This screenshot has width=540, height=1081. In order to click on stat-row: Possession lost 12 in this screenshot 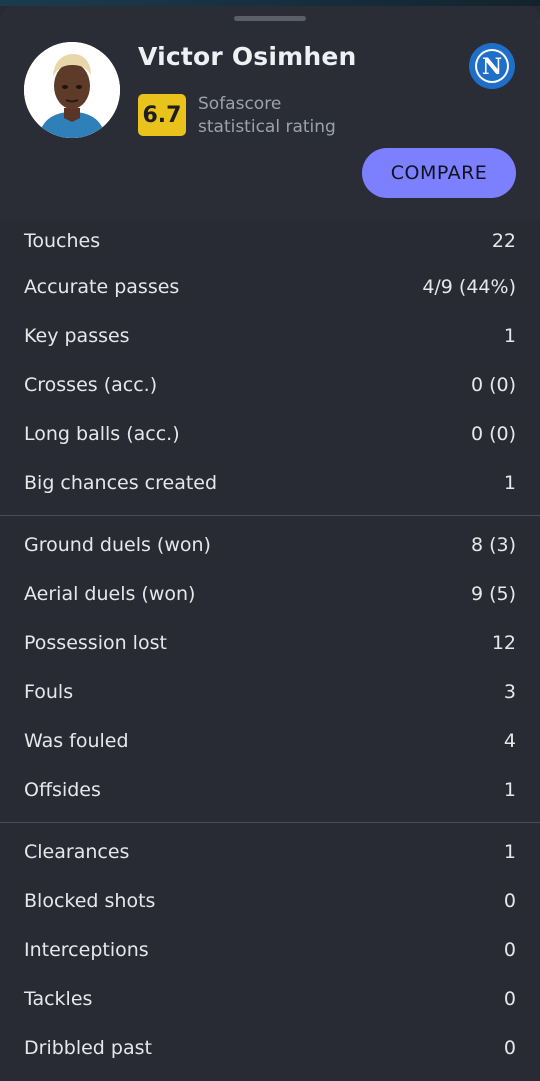, I will do `click(270, 642)`.